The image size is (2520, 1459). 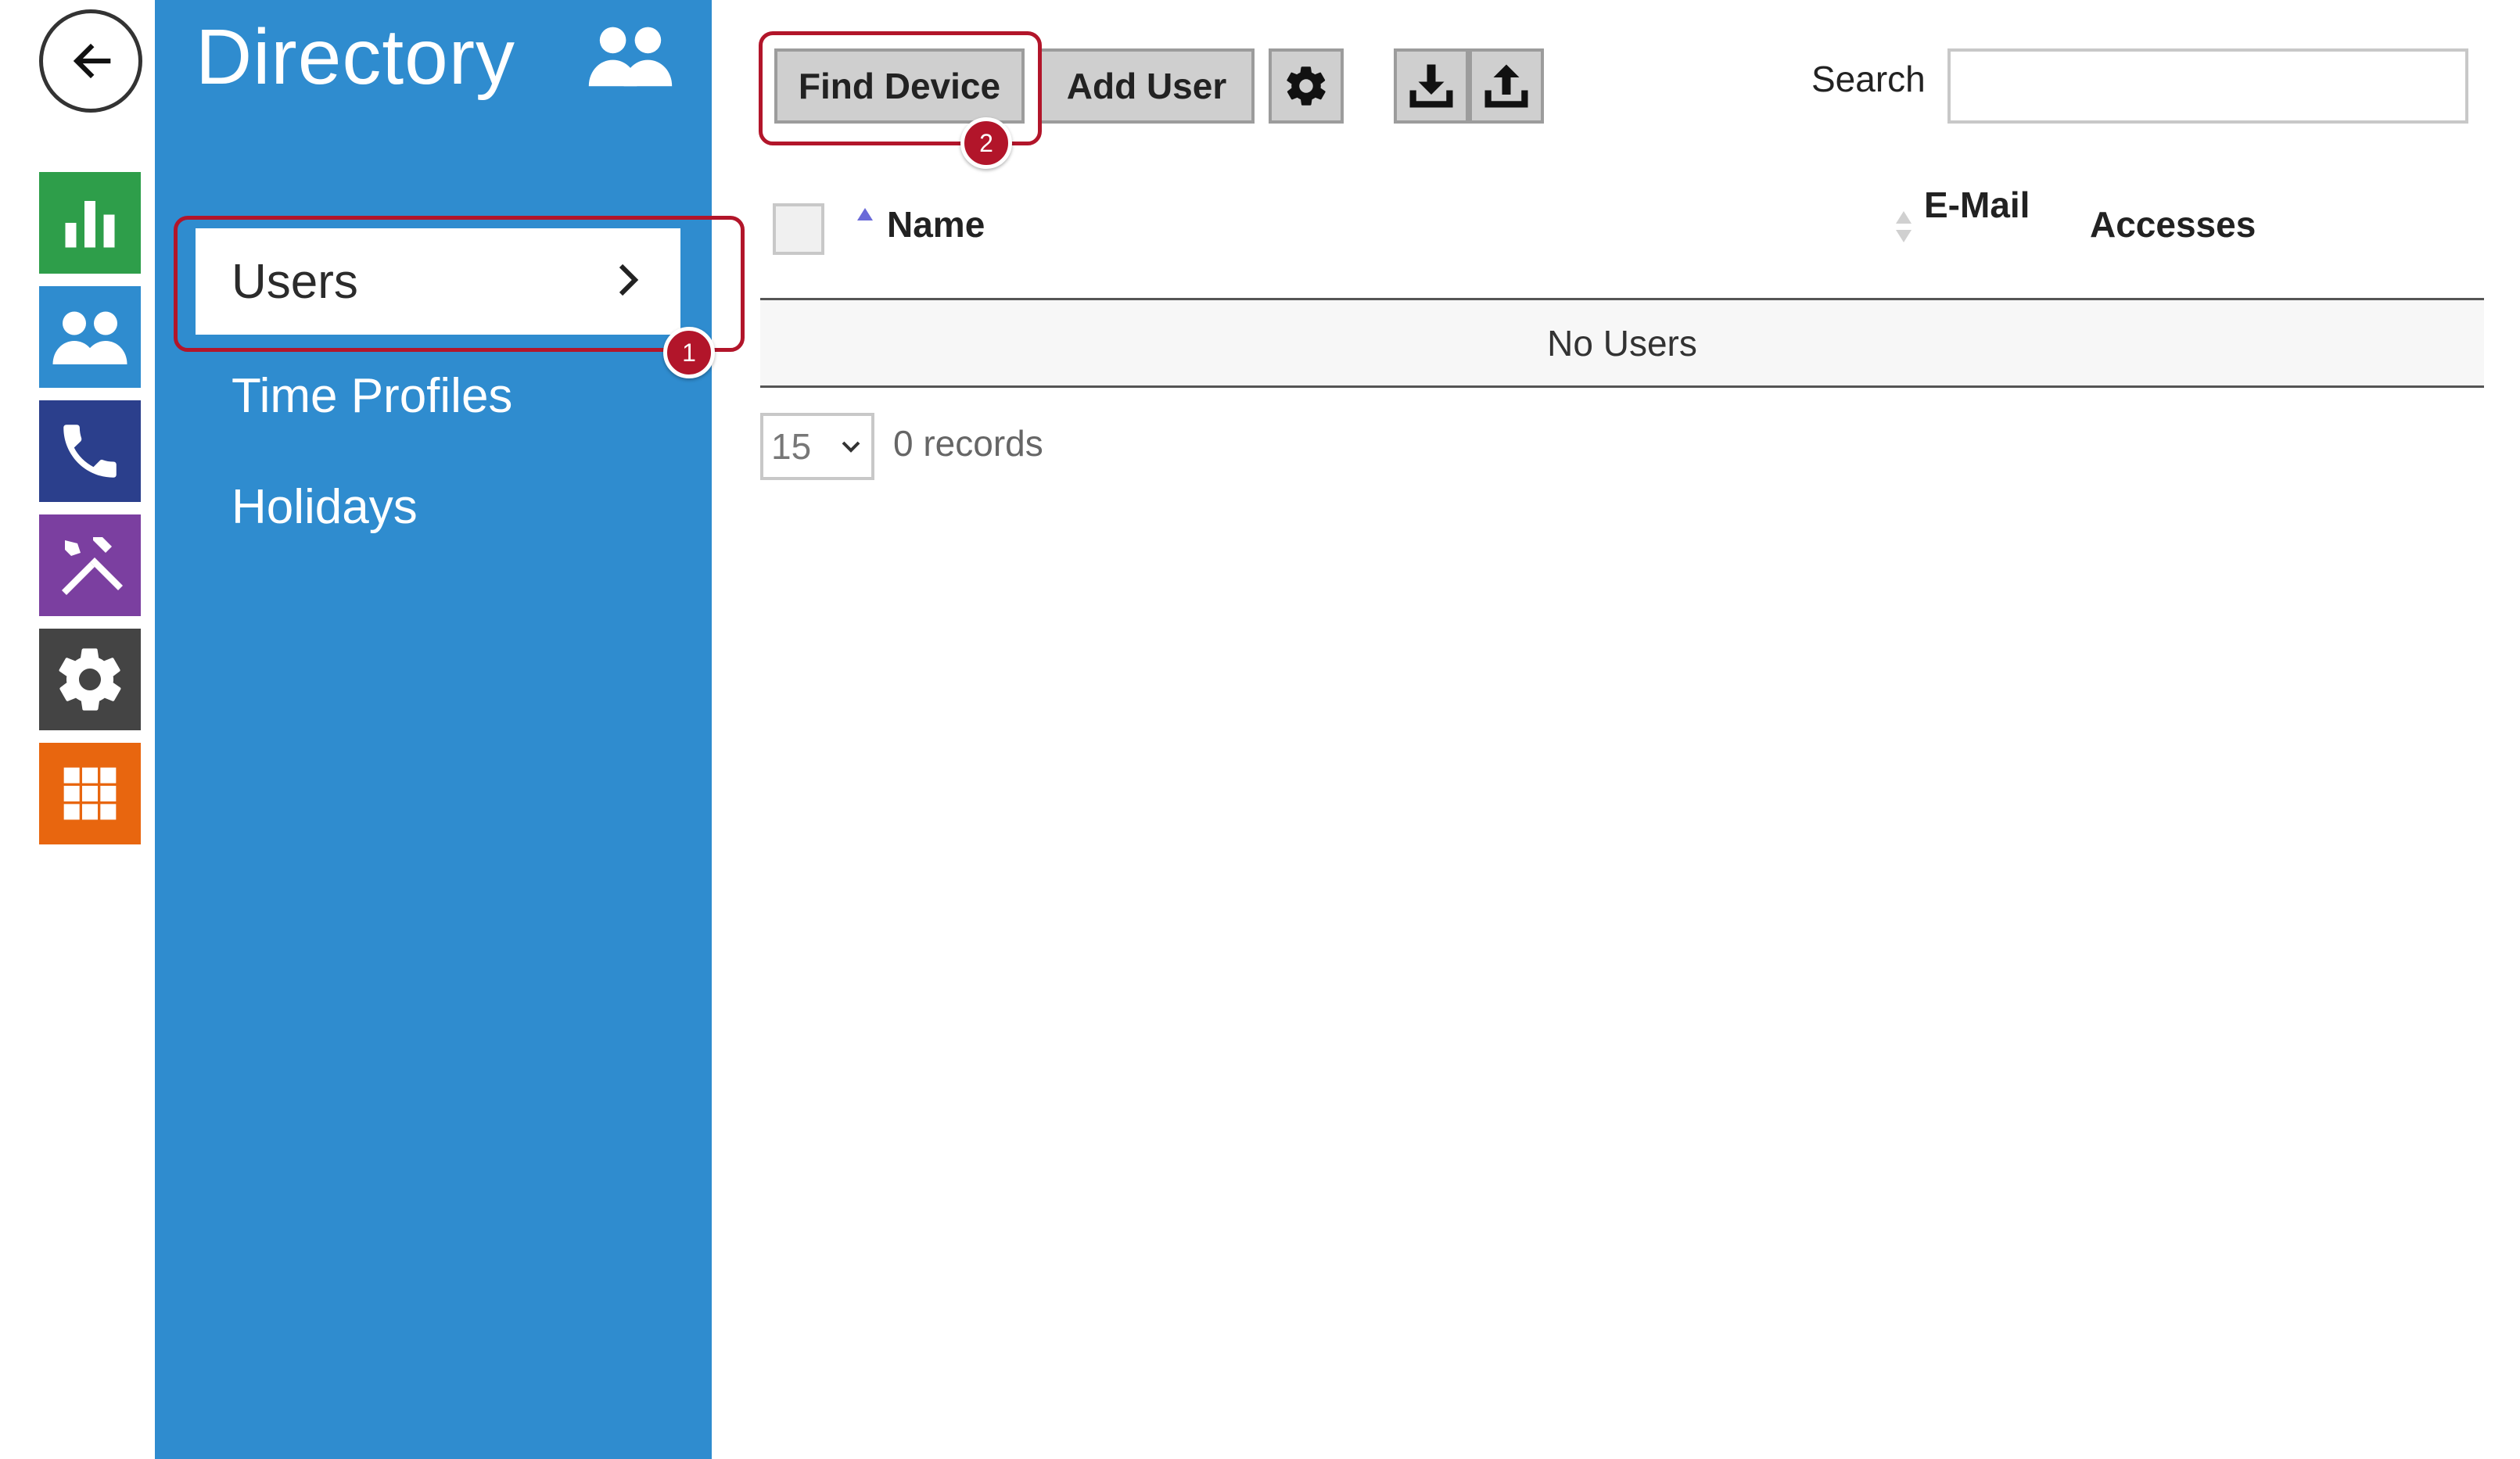 I want to click on back-button, so click(x=90, y=61).